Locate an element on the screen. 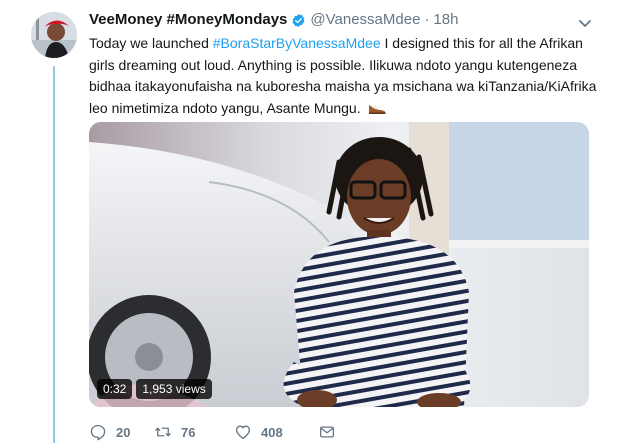 Image resolution: width=626 pixels, height=443 pixels. timestamp: 18h is located at coordinates (445, 20).